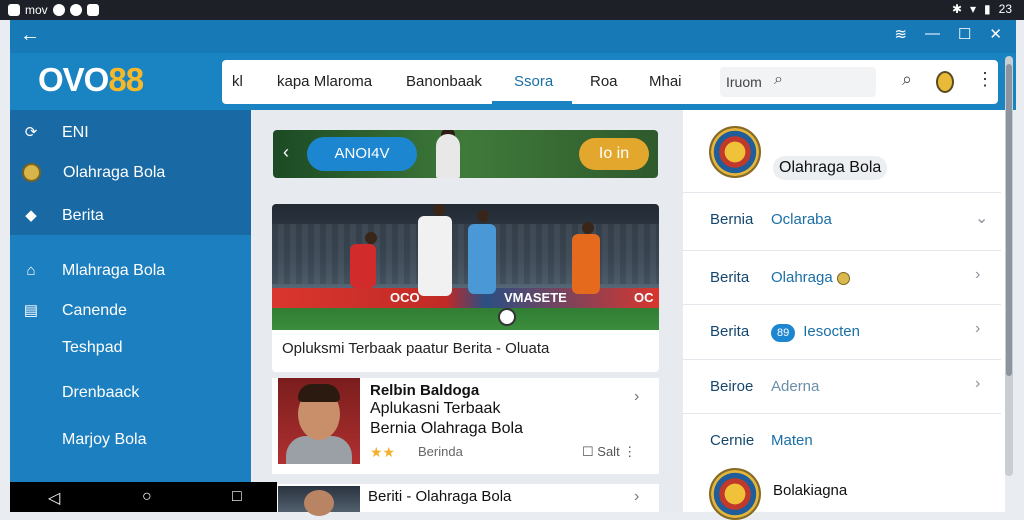 The height and width of the screenshot is (520, 1024). What do you see at coordinates (981, 218) in the screenshot?
I see `chevron-down-icon: ⌄` at bounding box center [981, 218].